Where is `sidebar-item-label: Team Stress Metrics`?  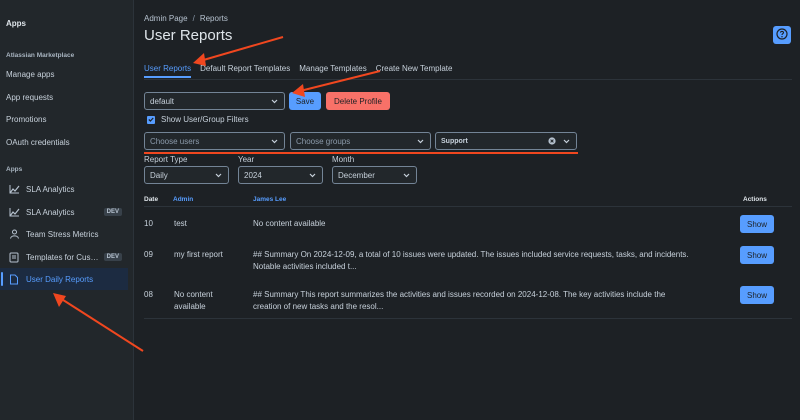 sidebar-item-label: Team Stress Metrics is located at coordinates (62, 234).